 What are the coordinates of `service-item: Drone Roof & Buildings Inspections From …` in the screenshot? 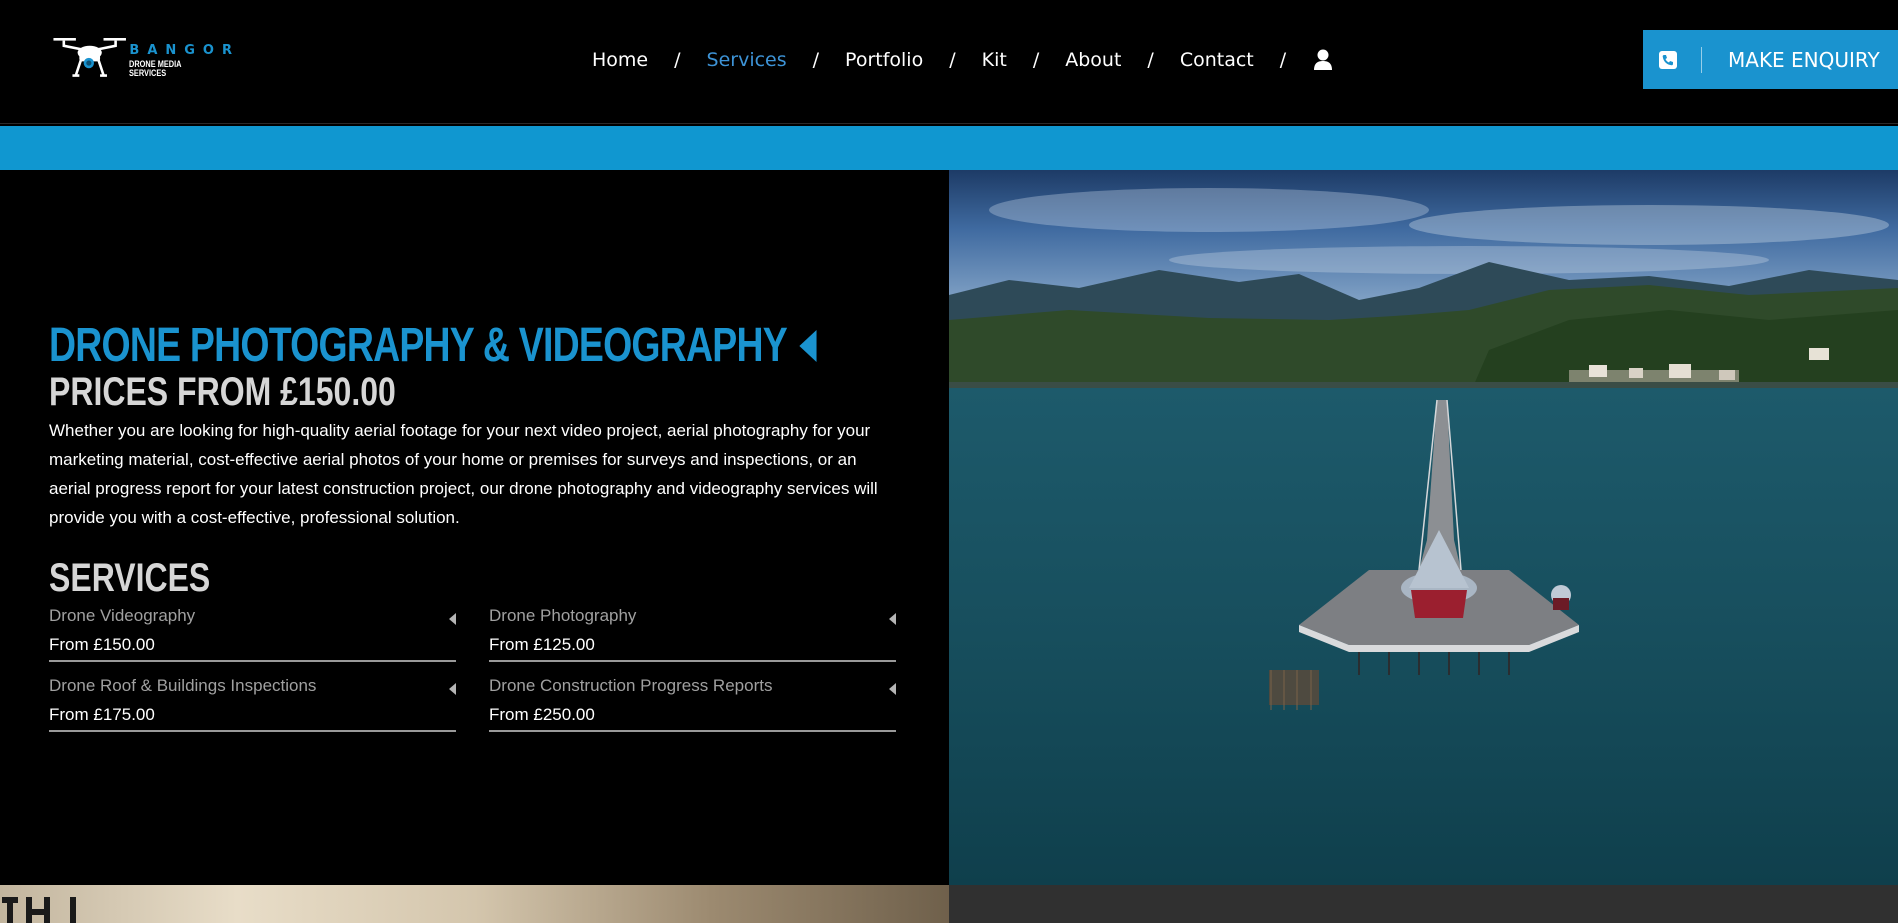 It's located at (252, 702).